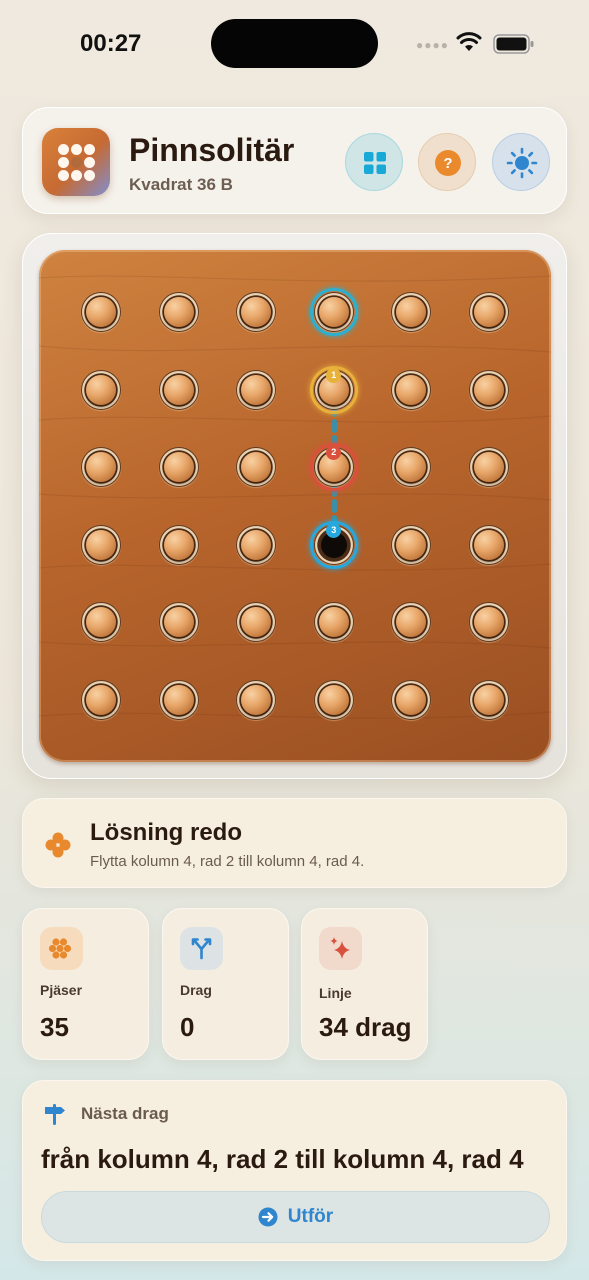  I want to click on app-logo-icon, so click(76, 162).